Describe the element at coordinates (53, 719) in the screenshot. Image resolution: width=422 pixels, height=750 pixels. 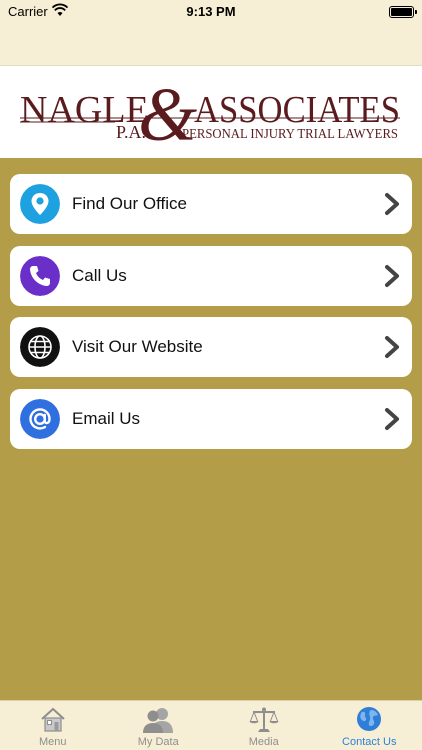
I see `house-icon` at that location.